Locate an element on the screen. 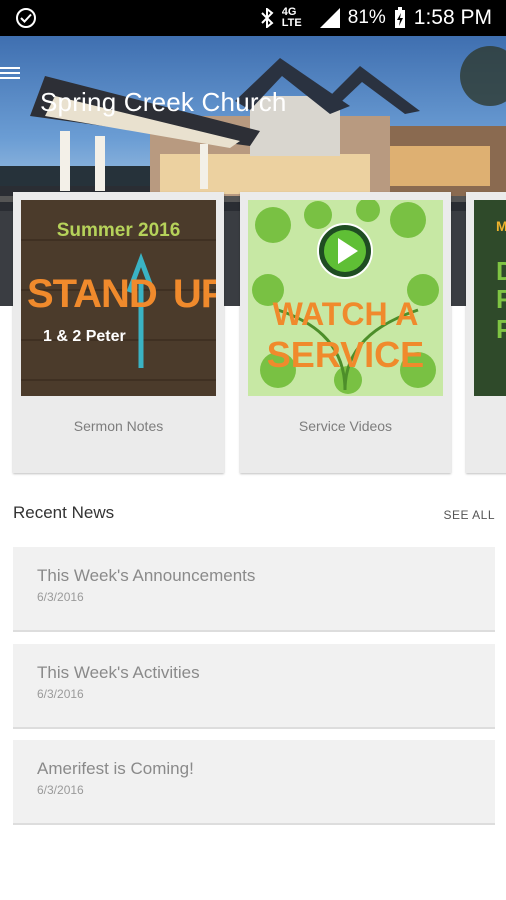 The width and height of the screenshot is (506, 900). sermon-series-artwork: Summer 2016 STAND UP 1 & 2 Peter is located at coordinates (118, 298).